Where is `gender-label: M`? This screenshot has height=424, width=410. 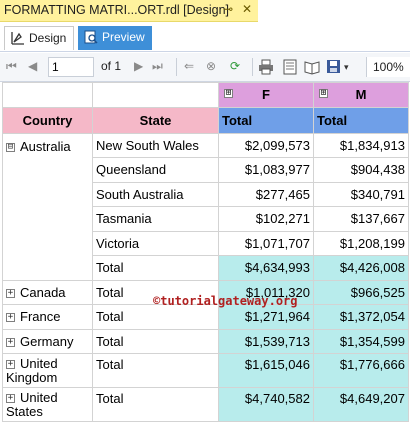 gender-label: M is located at coordinates (361, 95).